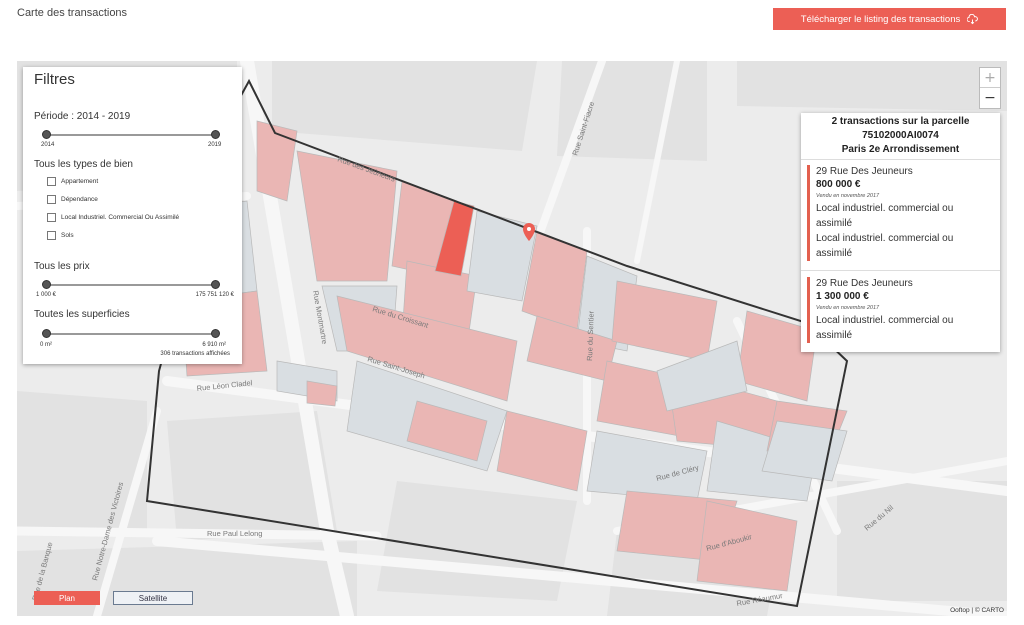 The image size is (1024, 625). I want to click on period-slider-track, so click(130, 135).